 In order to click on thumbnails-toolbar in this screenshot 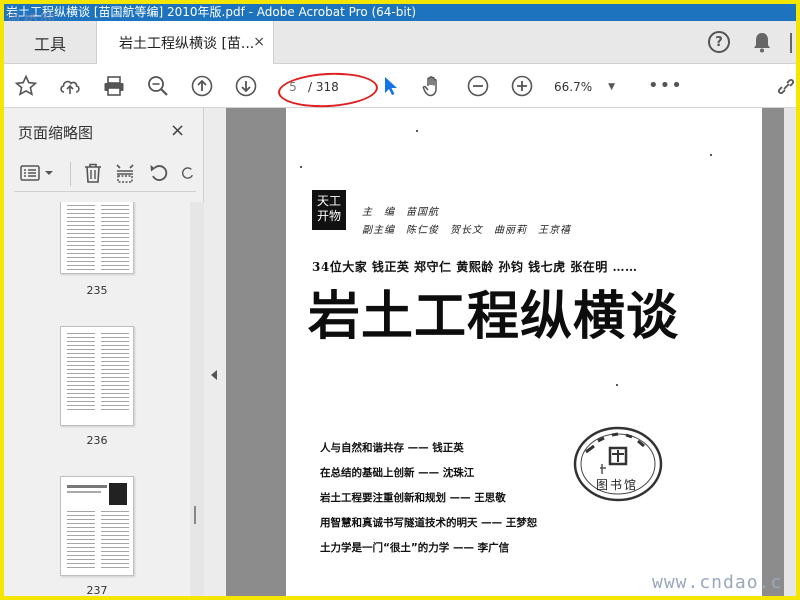, I will do `click(105, 174)`.